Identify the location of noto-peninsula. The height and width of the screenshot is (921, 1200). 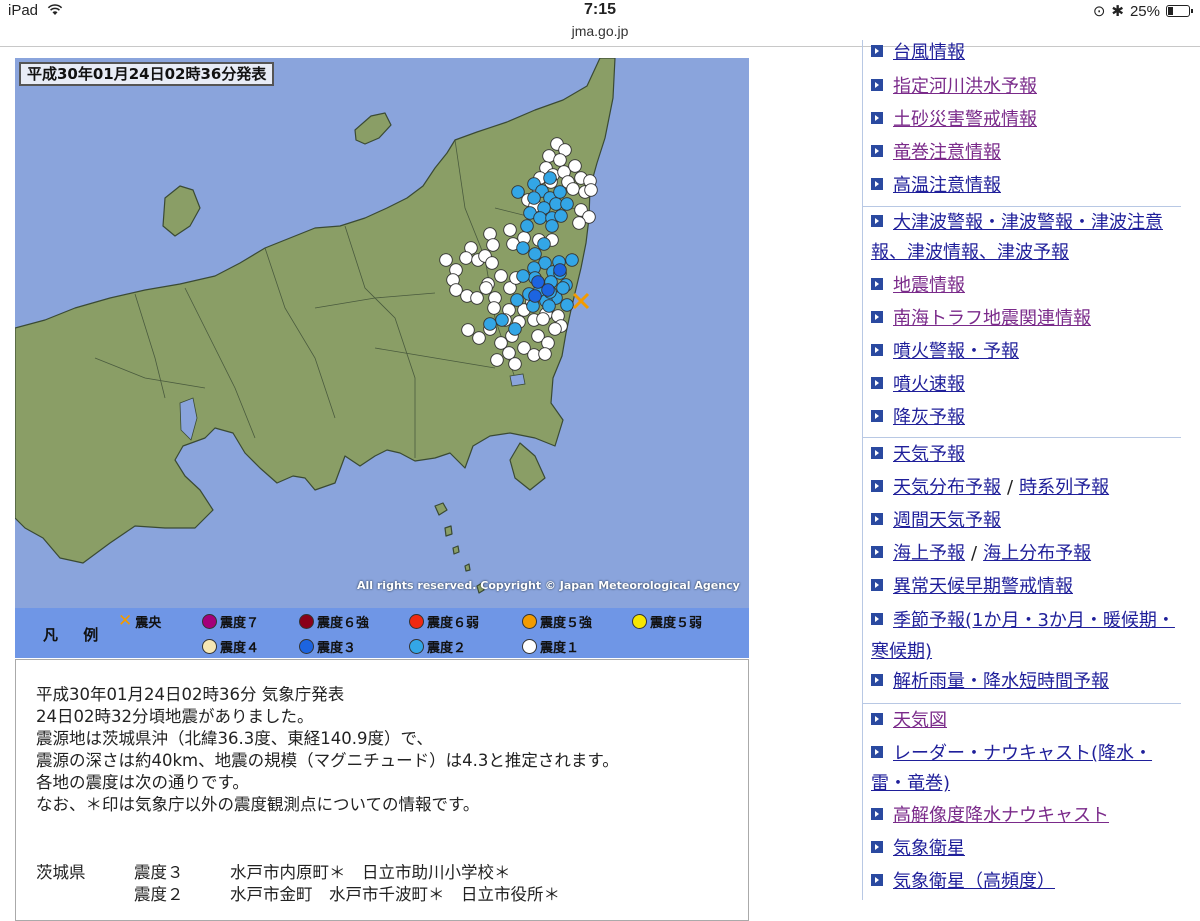
(181, 211).